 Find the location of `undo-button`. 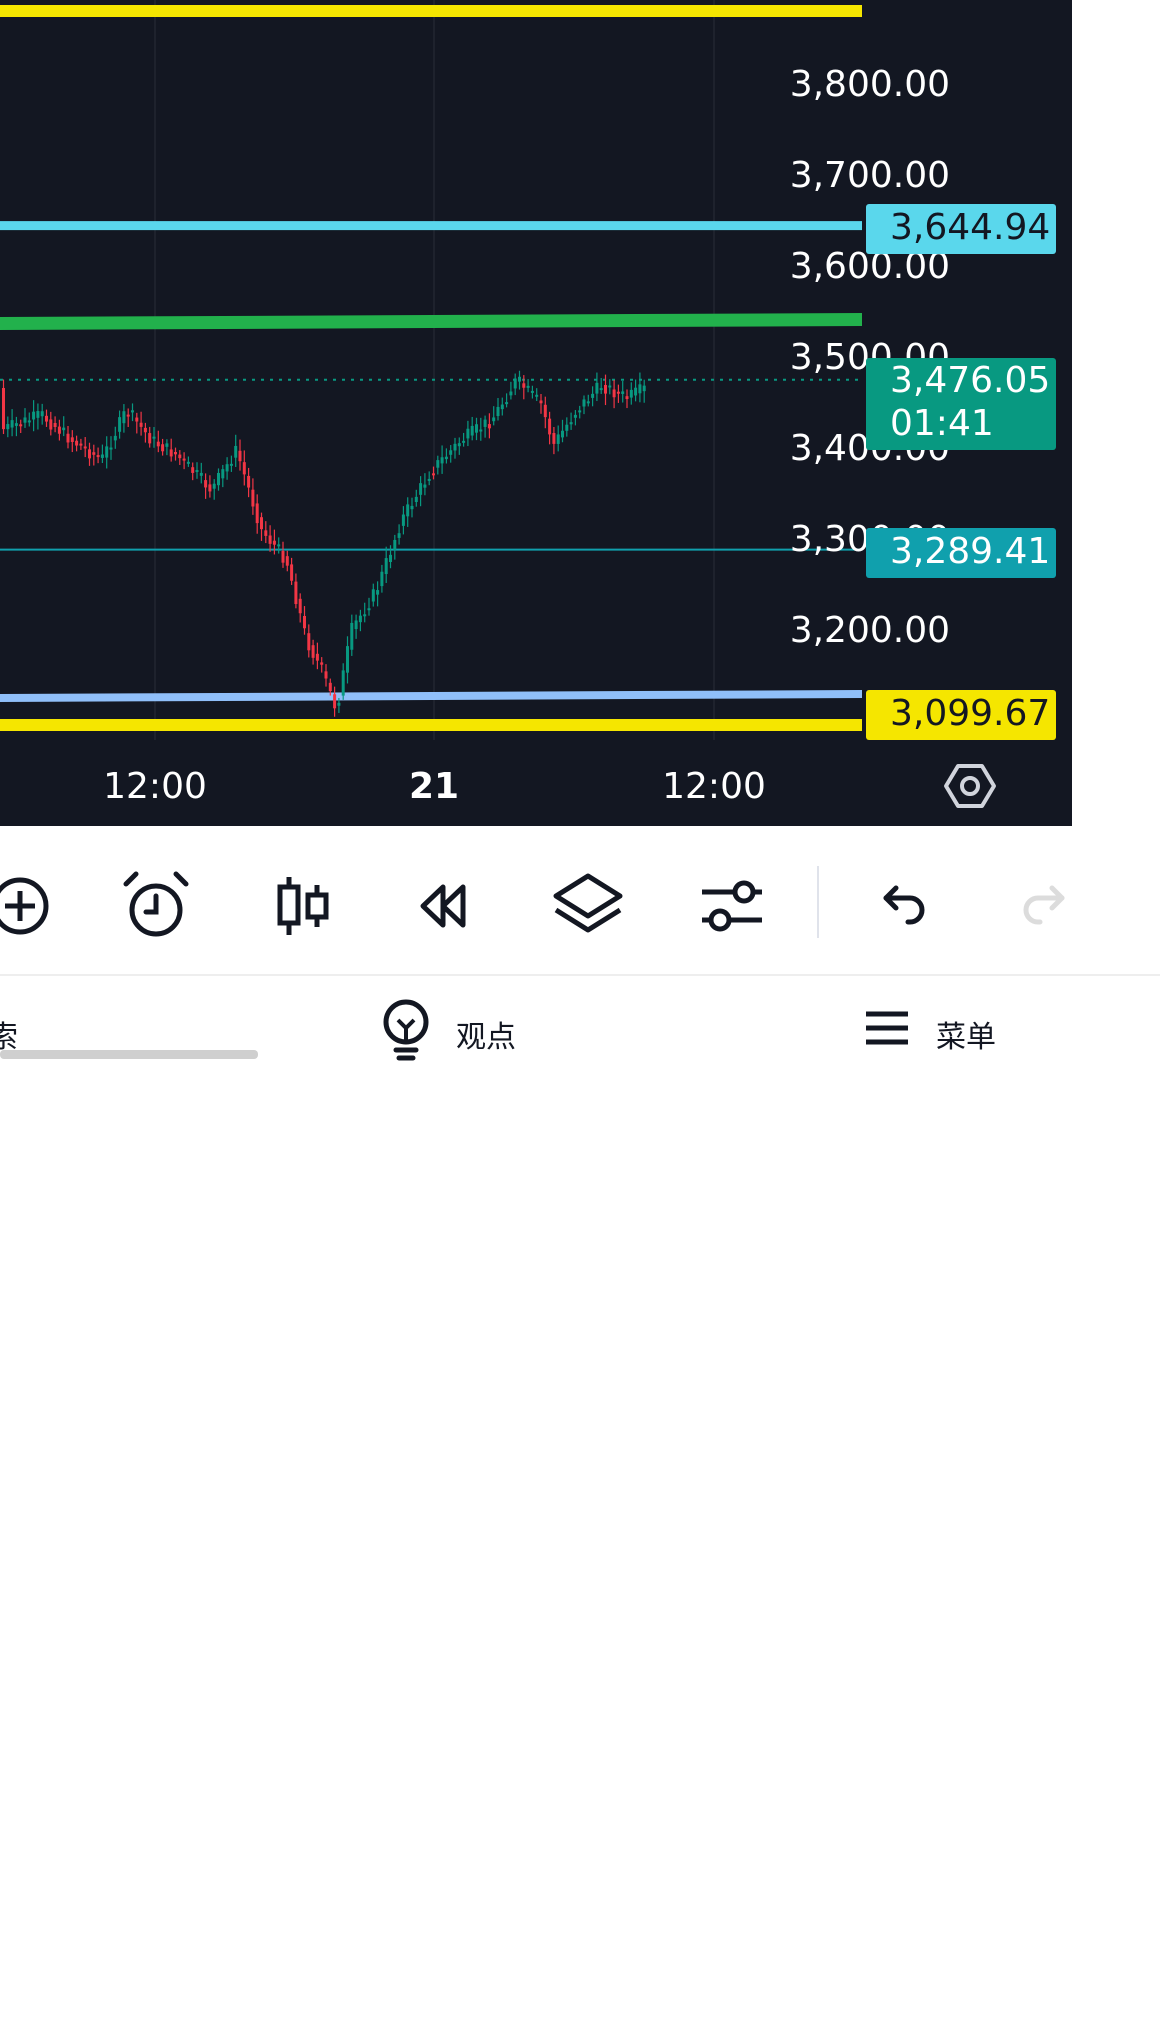

undo-button is located at coordinates (902, 906).